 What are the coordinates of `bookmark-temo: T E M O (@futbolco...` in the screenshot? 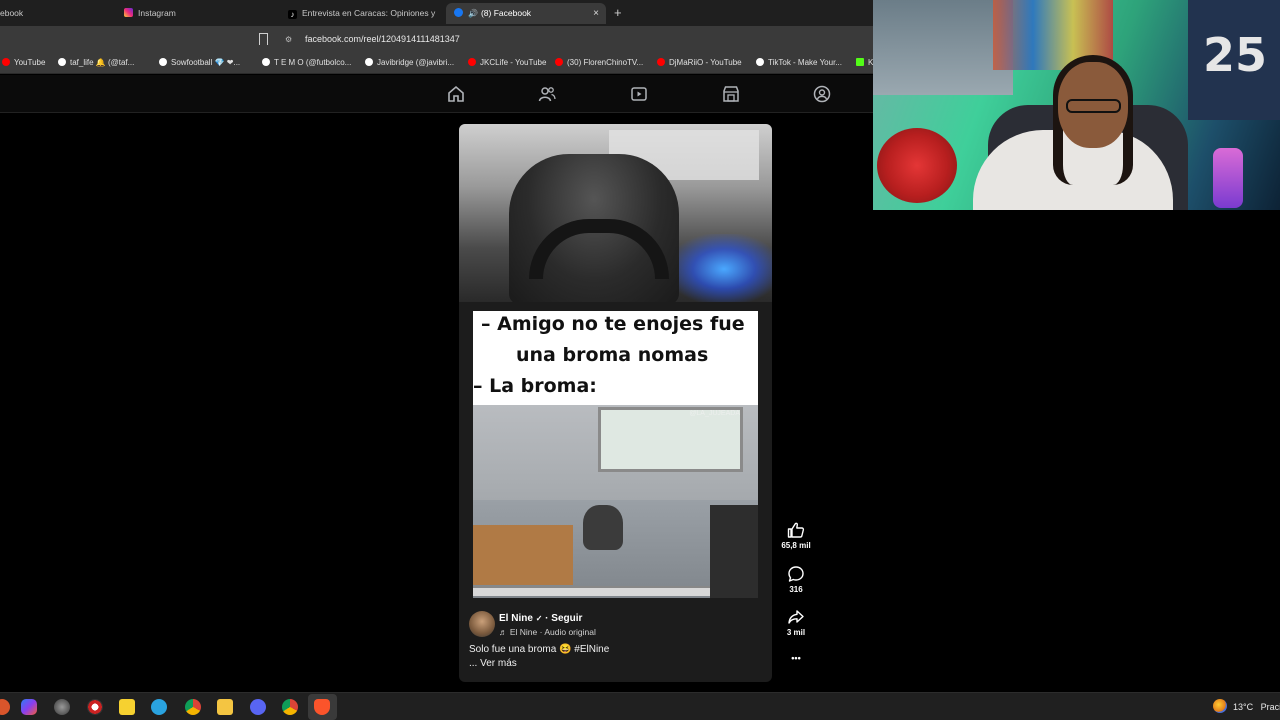 It's located at (306, 62).